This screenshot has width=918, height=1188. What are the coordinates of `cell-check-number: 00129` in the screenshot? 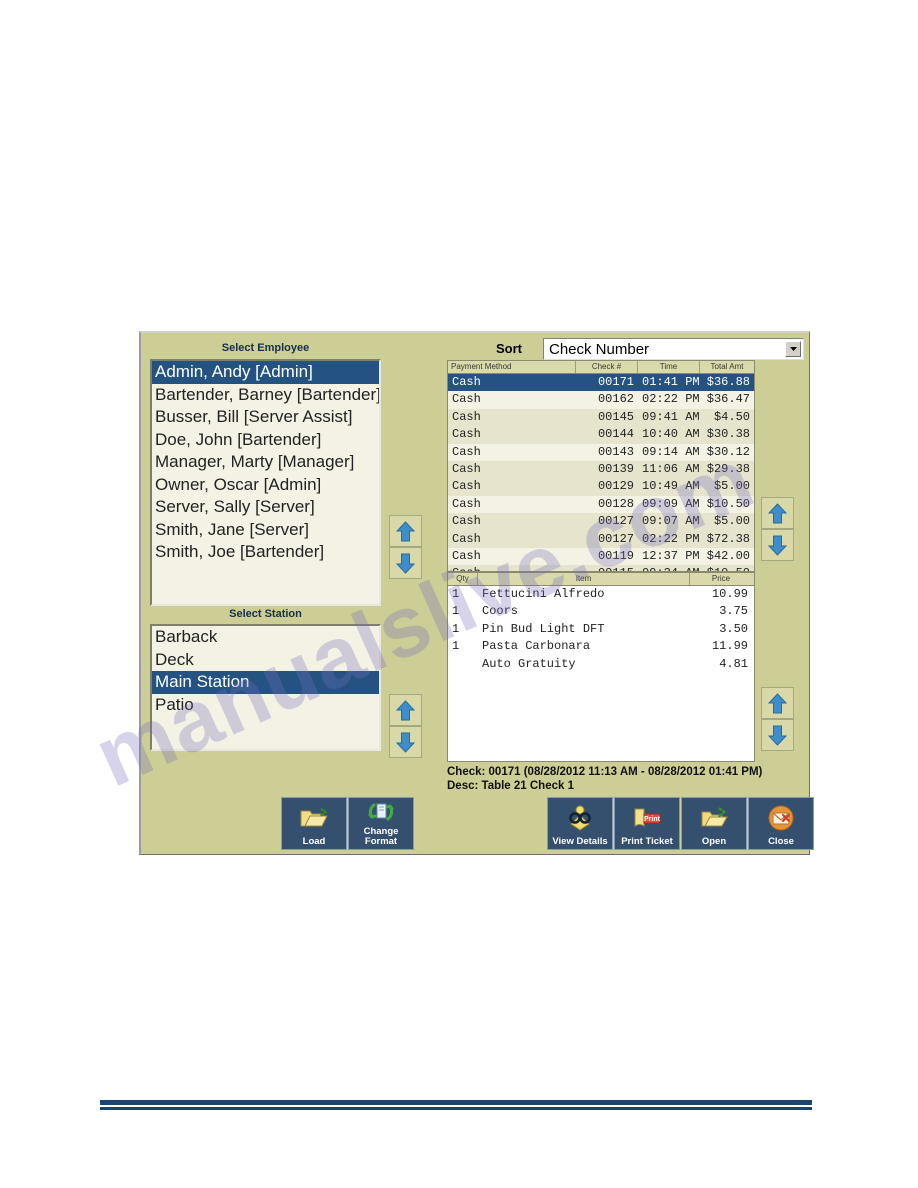 It's located at (615, 486).